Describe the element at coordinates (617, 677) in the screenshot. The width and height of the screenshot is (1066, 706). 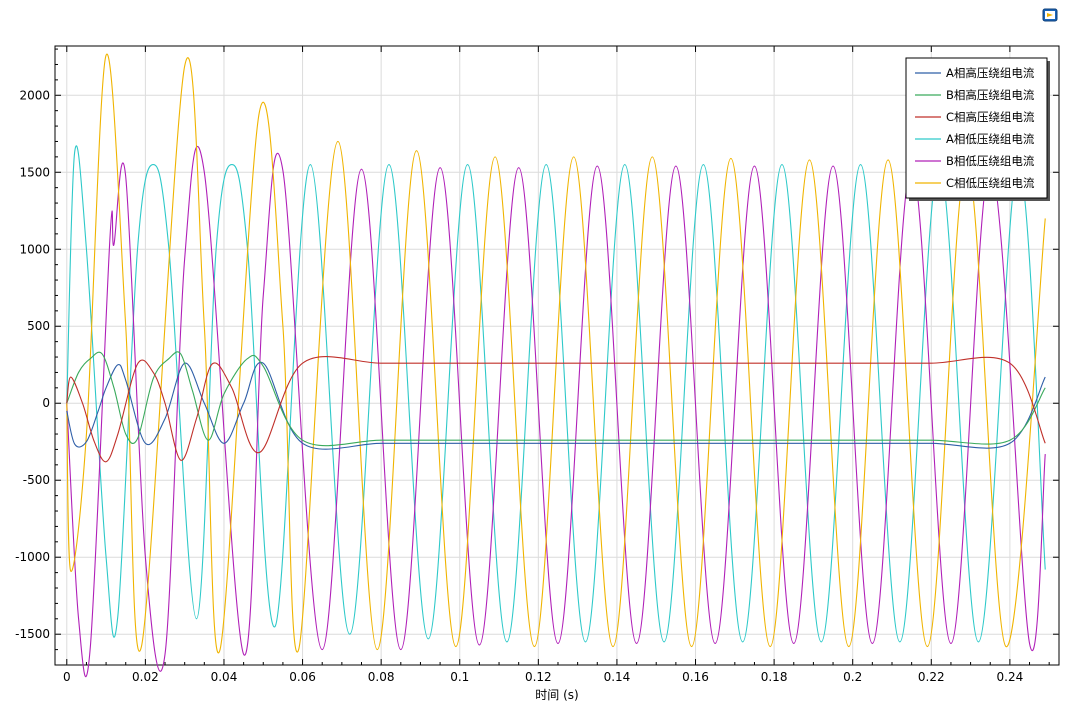
I see `x-tick-label: 0.14` at that location.